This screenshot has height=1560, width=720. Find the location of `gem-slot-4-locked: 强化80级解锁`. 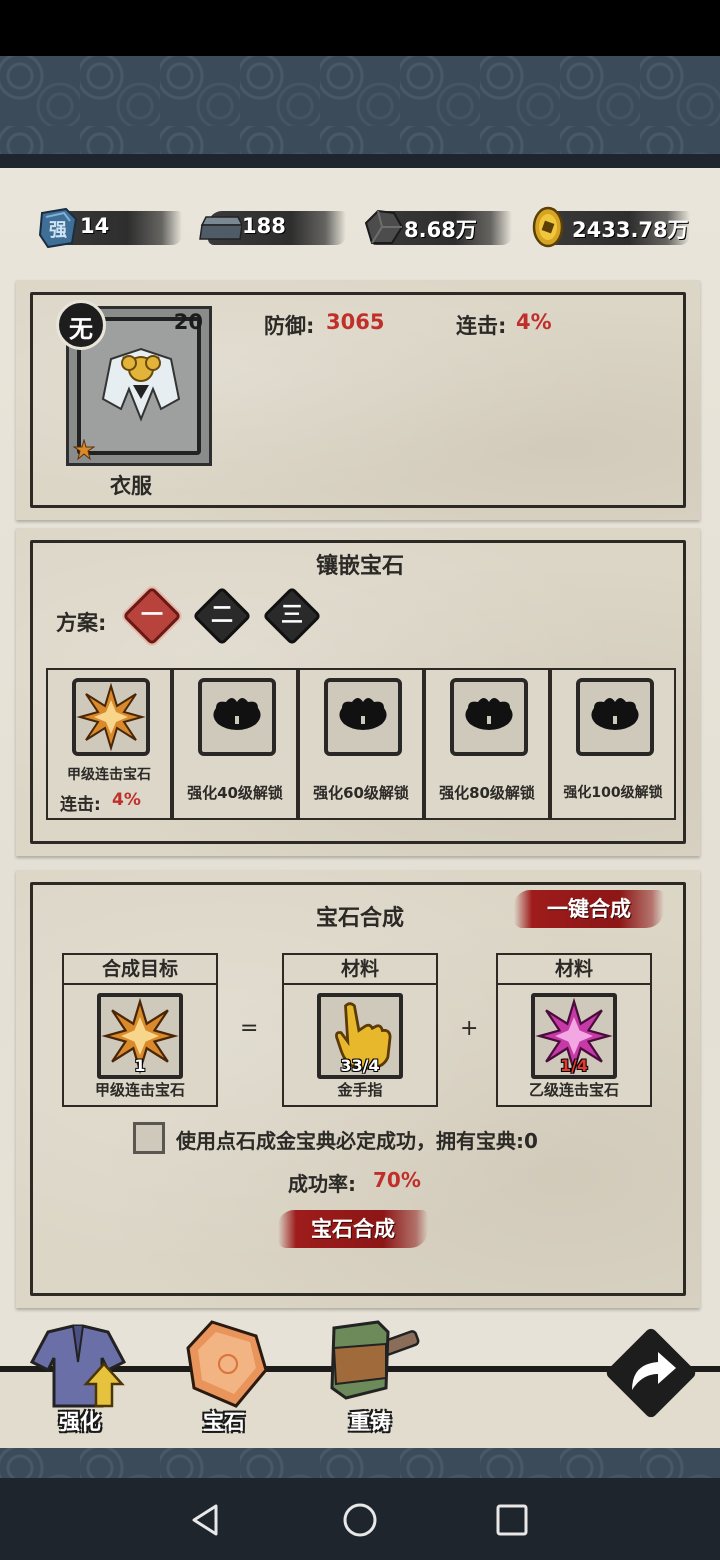

gem-slot-4-locked: 强化80级解锁 is located at coordinates (487, 744).